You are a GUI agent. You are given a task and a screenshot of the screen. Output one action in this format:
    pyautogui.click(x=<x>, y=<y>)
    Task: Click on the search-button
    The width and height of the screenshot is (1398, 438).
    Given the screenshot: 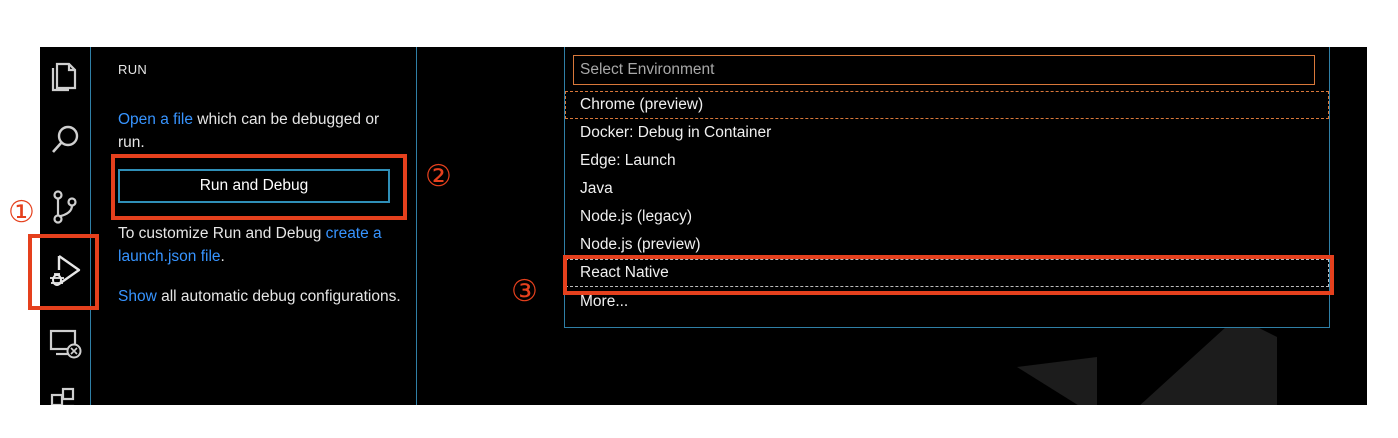 What is the action you would take?
    pyautogui.click(x=65, y=140)
    